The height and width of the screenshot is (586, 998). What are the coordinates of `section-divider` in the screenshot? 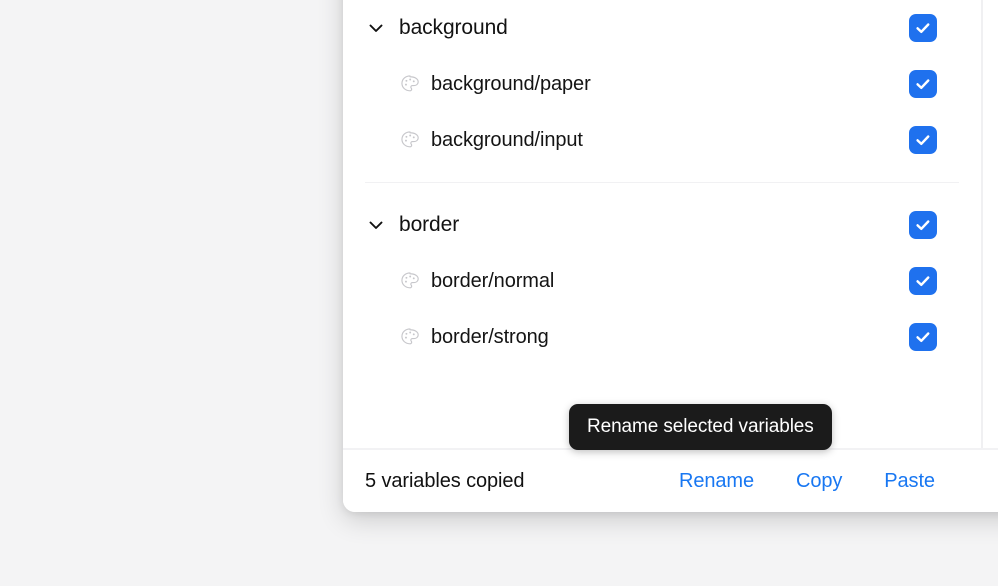 It's located at (662, 182).